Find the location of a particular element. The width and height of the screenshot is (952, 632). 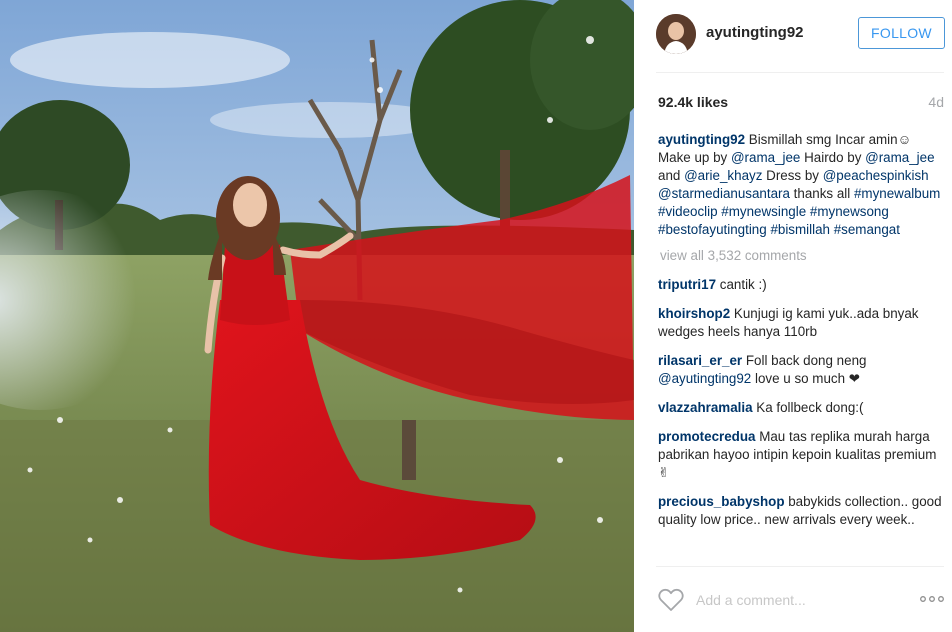

hashtag-link: #mynewsingle is located at coordinates (763, 211).